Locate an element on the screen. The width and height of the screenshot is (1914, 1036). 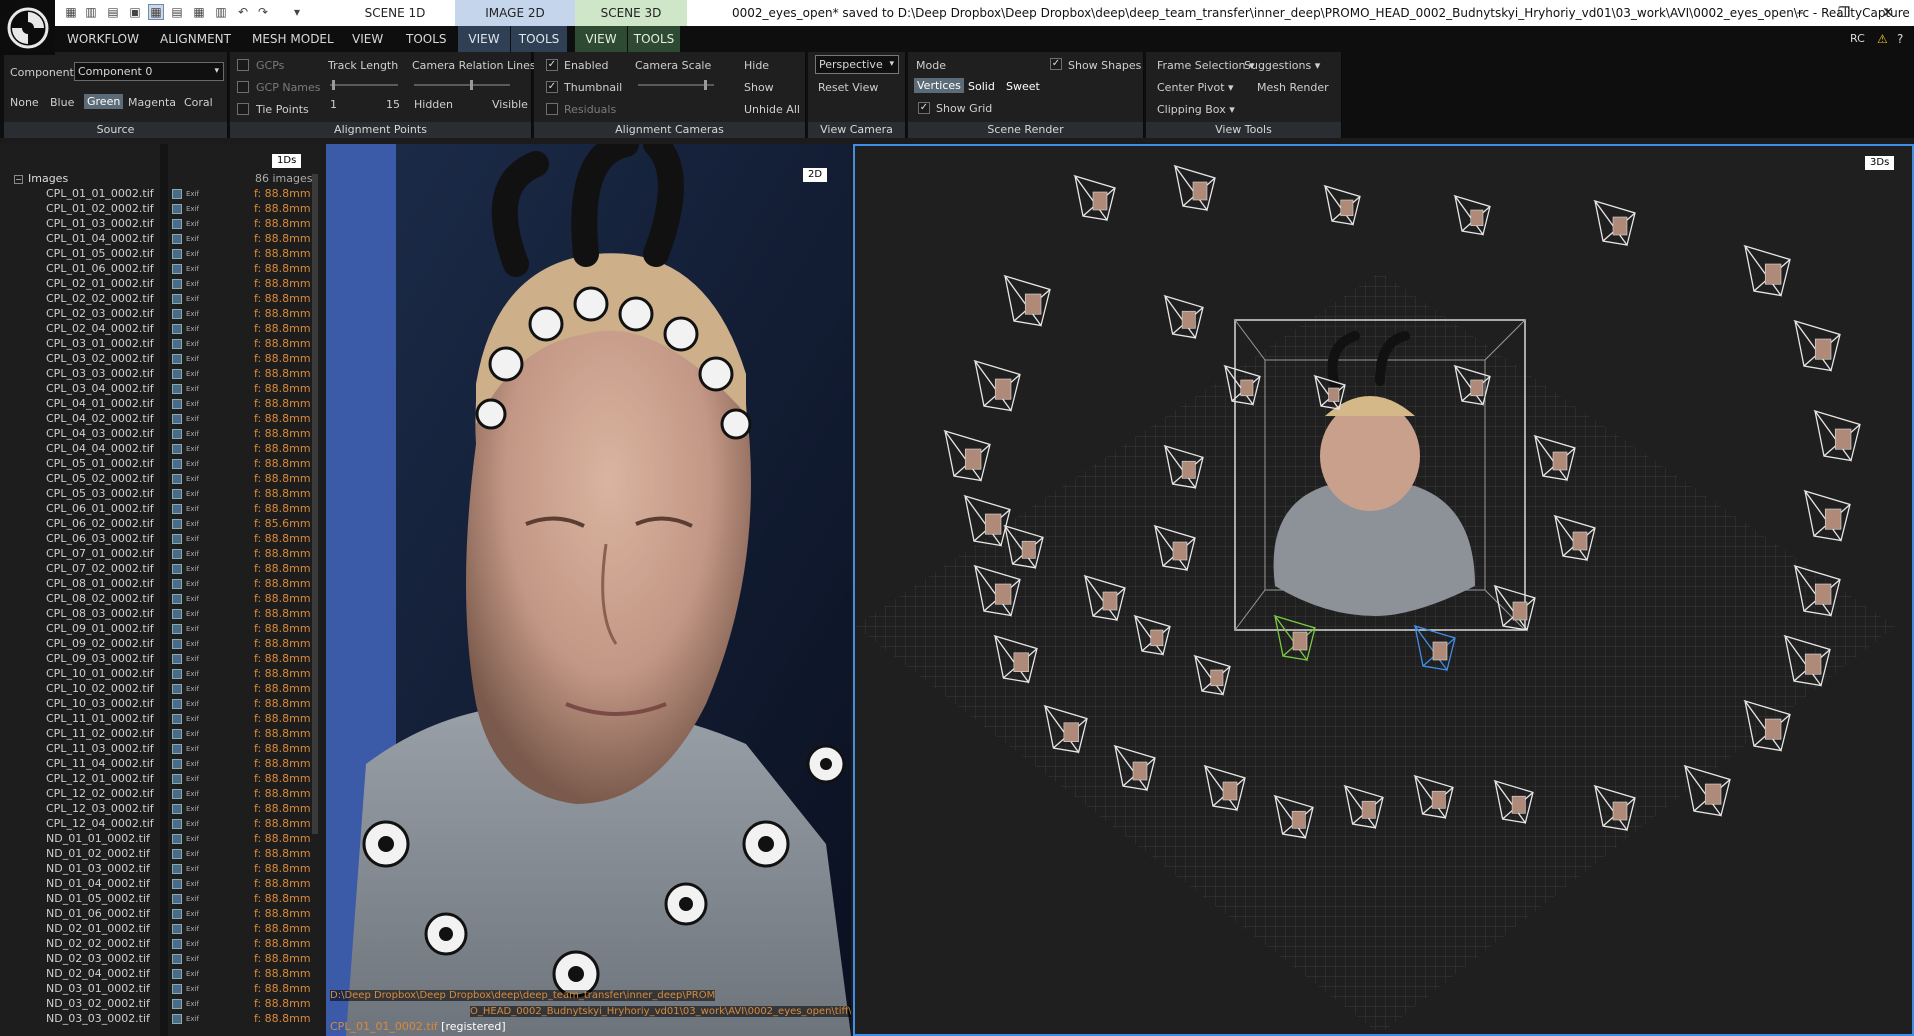
layout-7-icon: ▦ is located at coordinates (199, 12).